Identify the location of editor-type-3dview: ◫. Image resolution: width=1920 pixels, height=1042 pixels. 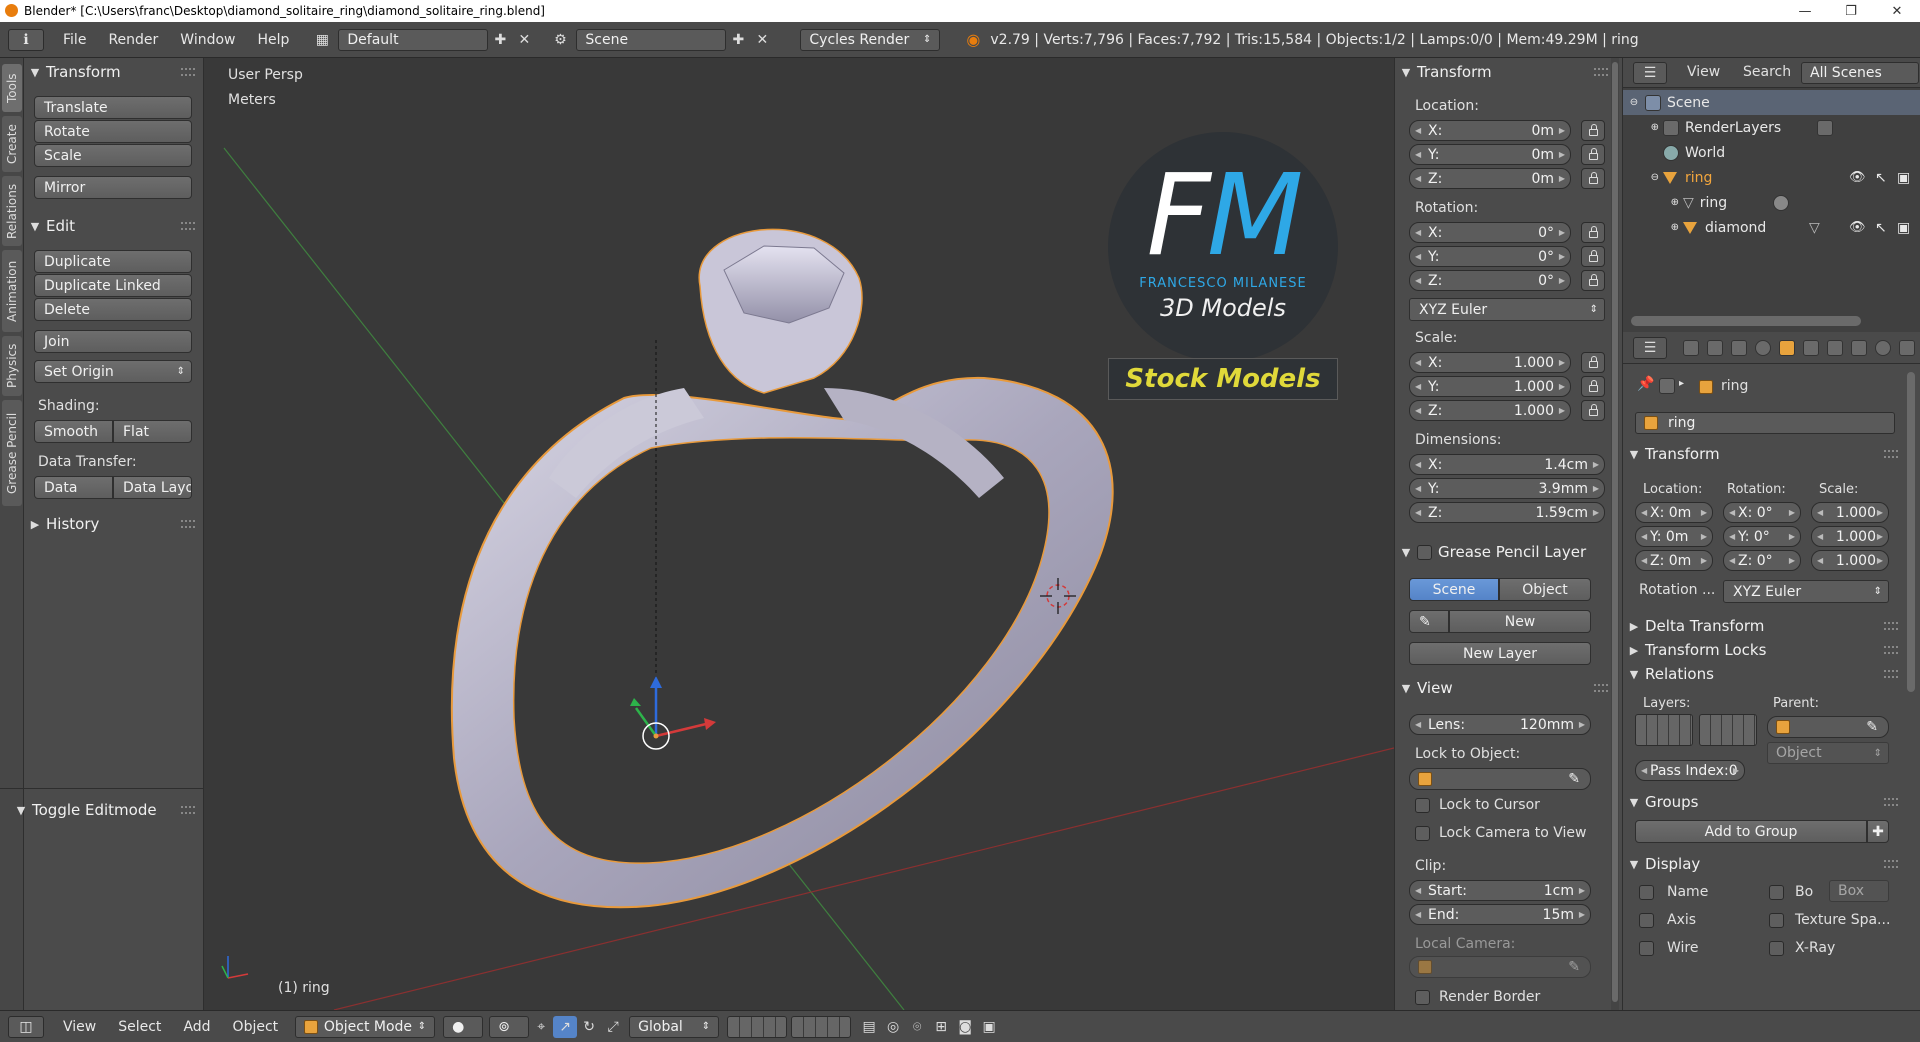
(26, 1026).